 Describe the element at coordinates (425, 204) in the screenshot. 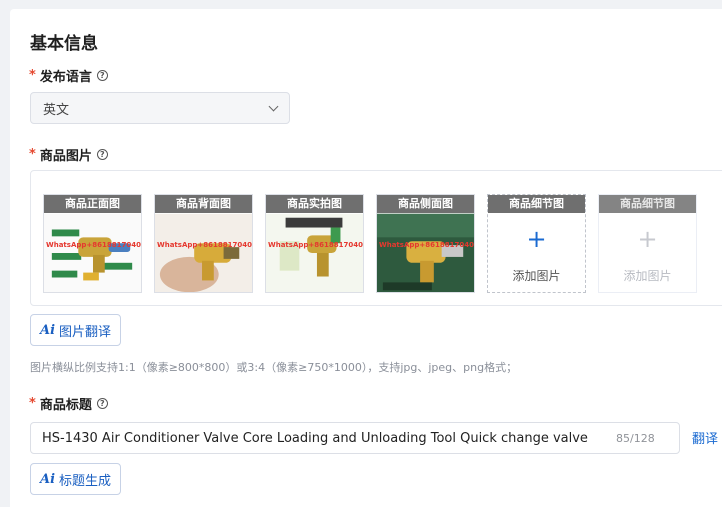

I see `slot-caption: 商品侧面图` at that location.